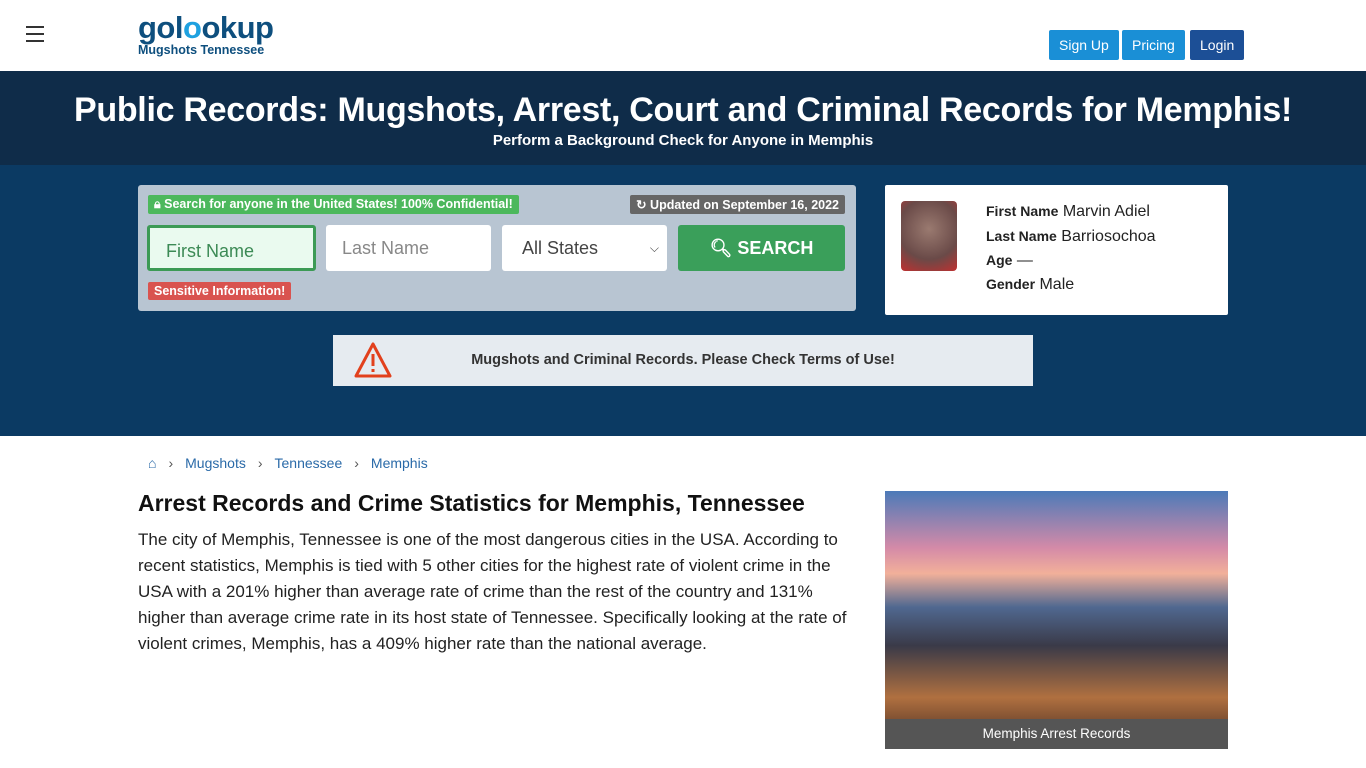 This screenshot has width=1366, height=768. What do you see at coordinates (161, 27) in the screenshot?
I see `logo-text: gol` at bounding box center [161, 27].